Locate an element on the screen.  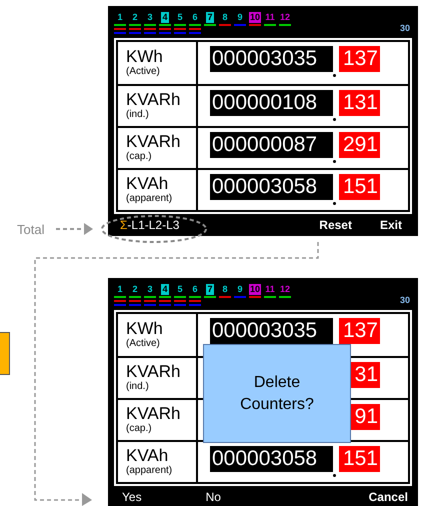
softkey-label: Exit is located at coordinates (391, 225).